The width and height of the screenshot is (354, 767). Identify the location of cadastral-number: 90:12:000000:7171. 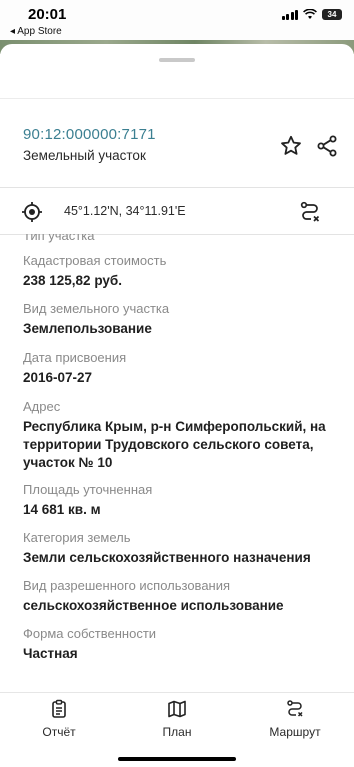
(89, 134).